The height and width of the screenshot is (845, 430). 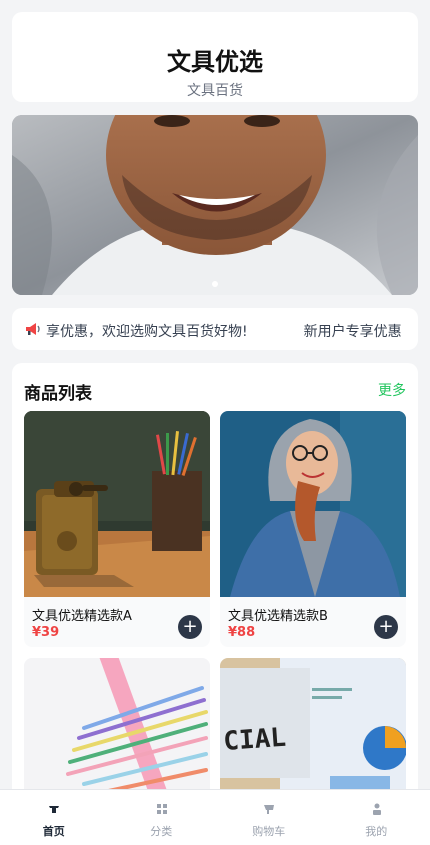 What do you see at coordinates (45, 632) in the screenshot?
I see `product-price: ¥39` at bounding box center [45, 632].